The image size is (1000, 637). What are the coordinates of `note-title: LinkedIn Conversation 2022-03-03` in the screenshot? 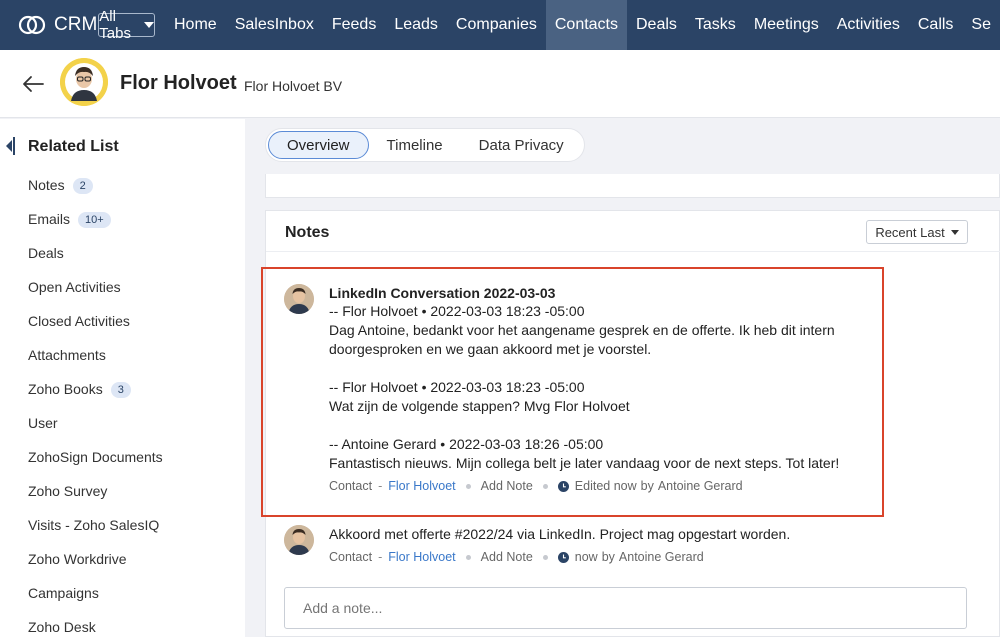 It's located at (442, 293).